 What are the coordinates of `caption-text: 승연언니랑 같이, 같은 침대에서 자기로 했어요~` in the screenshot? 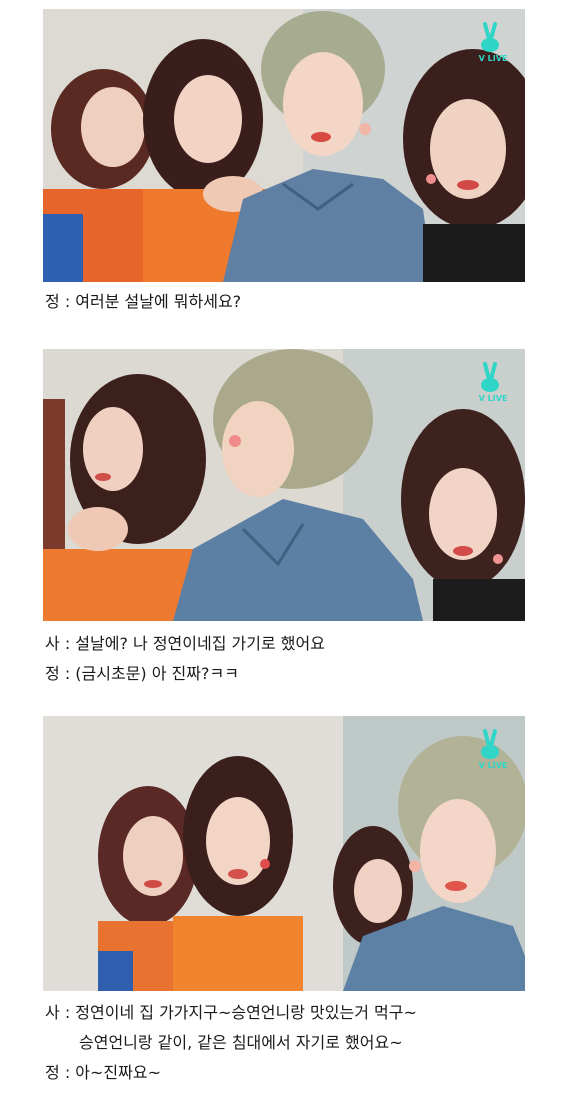 It's located at (241, 1042).